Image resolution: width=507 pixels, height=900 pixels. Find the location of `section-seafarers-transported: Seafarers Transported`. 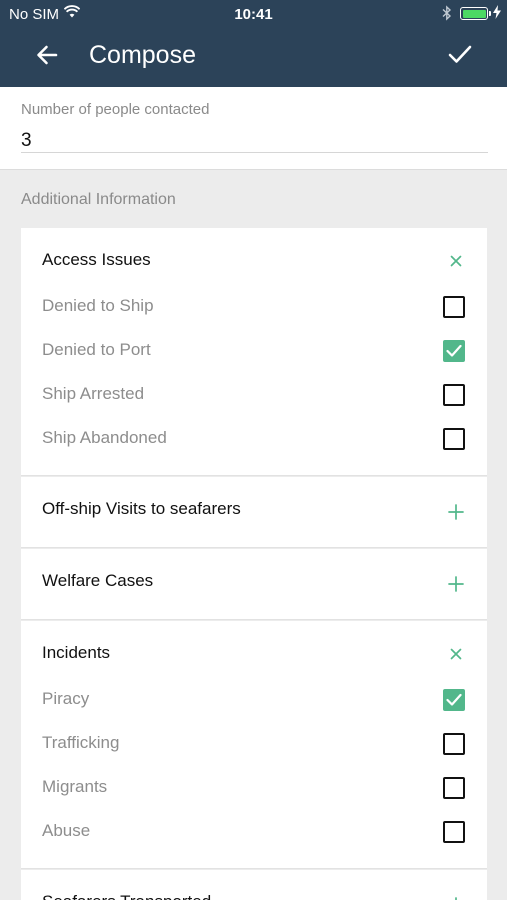

section-seafarers-transported: Seafarers Transported is located at coordinates (254, 885).